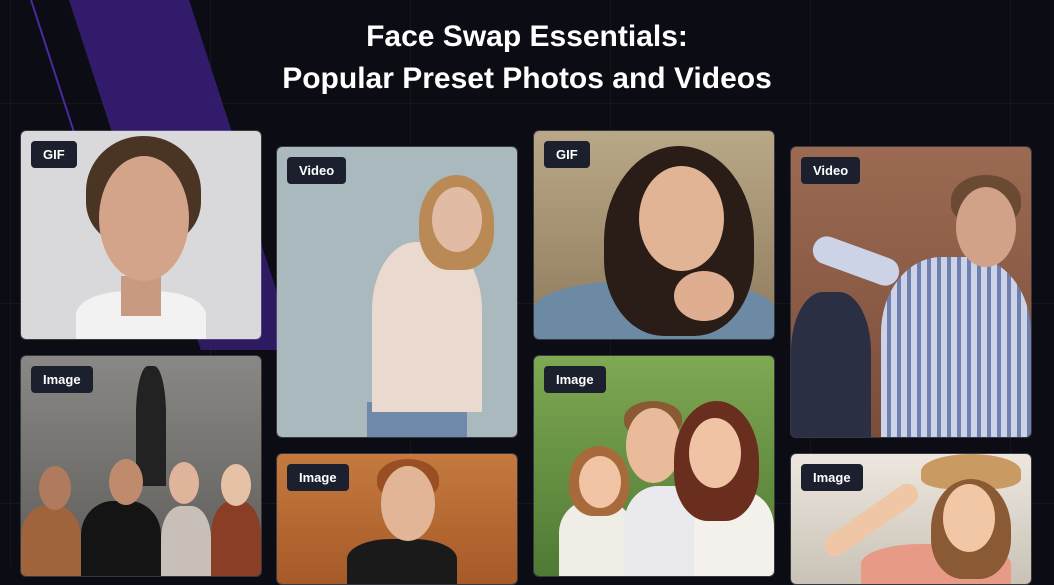 The width and height of the screenshot is (1054, 585). I want to click on preset-card-gif-man: GIF, so click(141, 235).